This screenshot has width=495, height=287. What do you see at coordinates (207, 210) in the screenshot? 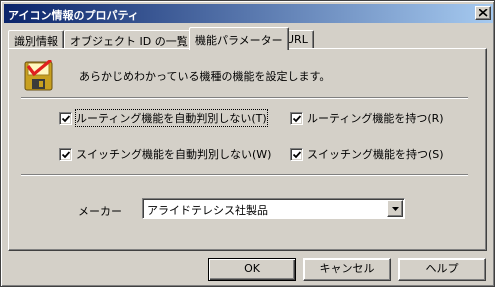
I see `maker-select-value: アライドテレシス社製品` at bounding box center [207, 210].